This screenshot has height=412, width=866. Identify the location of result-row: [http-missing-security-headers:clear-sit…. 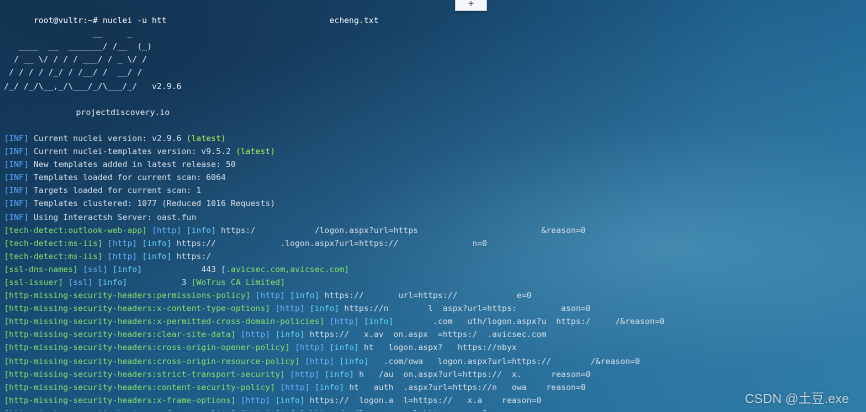
(433, 334).